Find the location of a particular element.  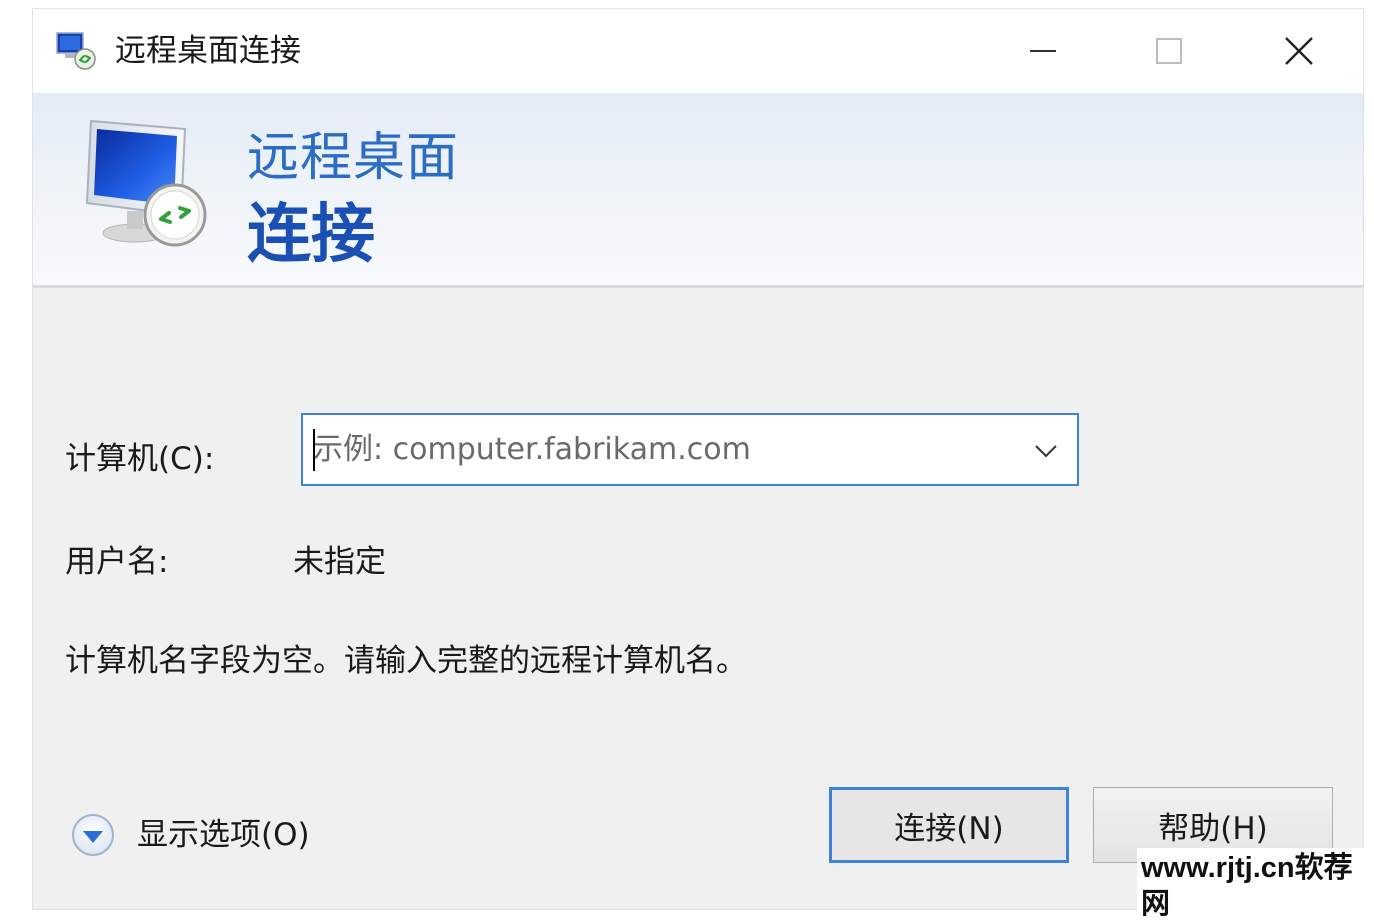

title-bar: 远程桌面连接 is located at coordinates (698, 51).